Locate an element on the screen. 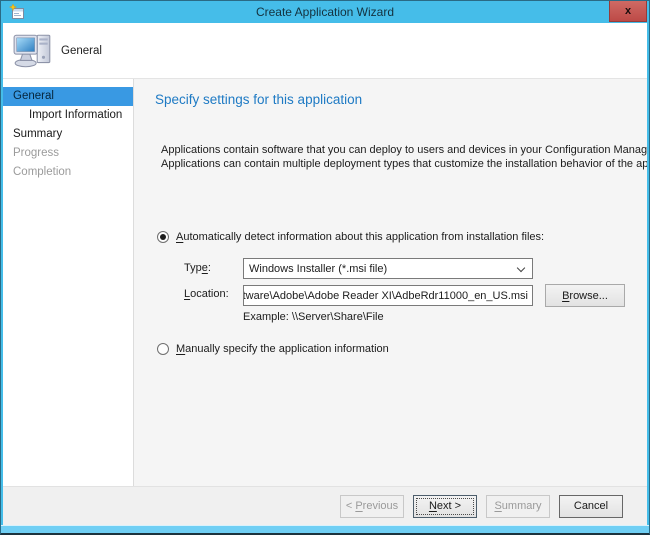 This screenshot has width=650, height=535. type-dropdown-value: Windows Installer (*.msi file) is located at coordinates (318, 268).